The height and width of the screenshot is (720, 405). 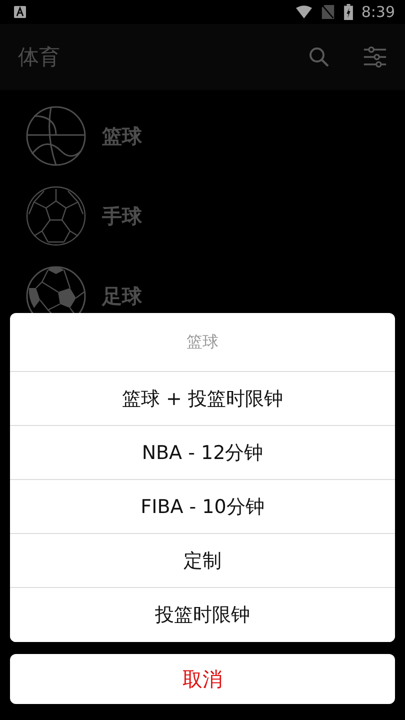 What do you see at coordinates (375, 57) in the screenshot?
I see `settings-icon` at bounding box center [375, 57].